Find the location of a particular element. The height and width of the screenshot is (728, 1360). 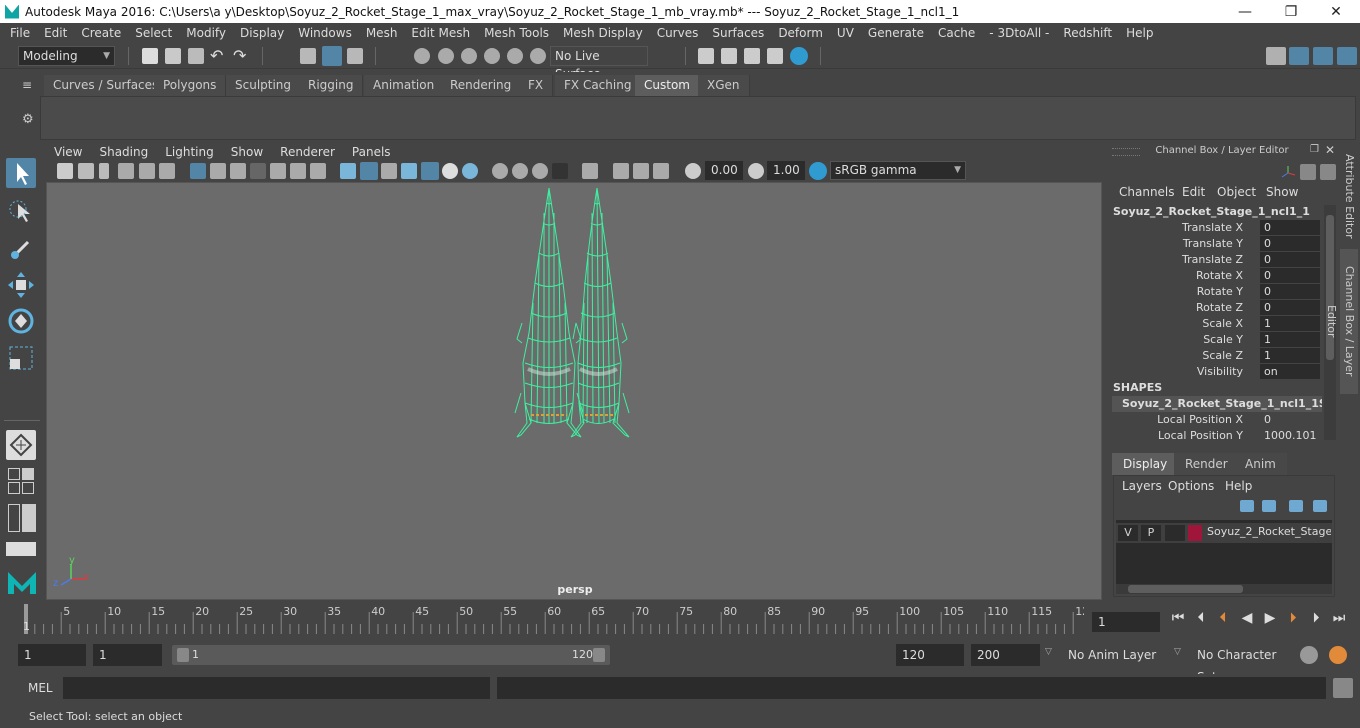

attr-scale-y: Scale Y1 is located at coordinates (1217, 340).